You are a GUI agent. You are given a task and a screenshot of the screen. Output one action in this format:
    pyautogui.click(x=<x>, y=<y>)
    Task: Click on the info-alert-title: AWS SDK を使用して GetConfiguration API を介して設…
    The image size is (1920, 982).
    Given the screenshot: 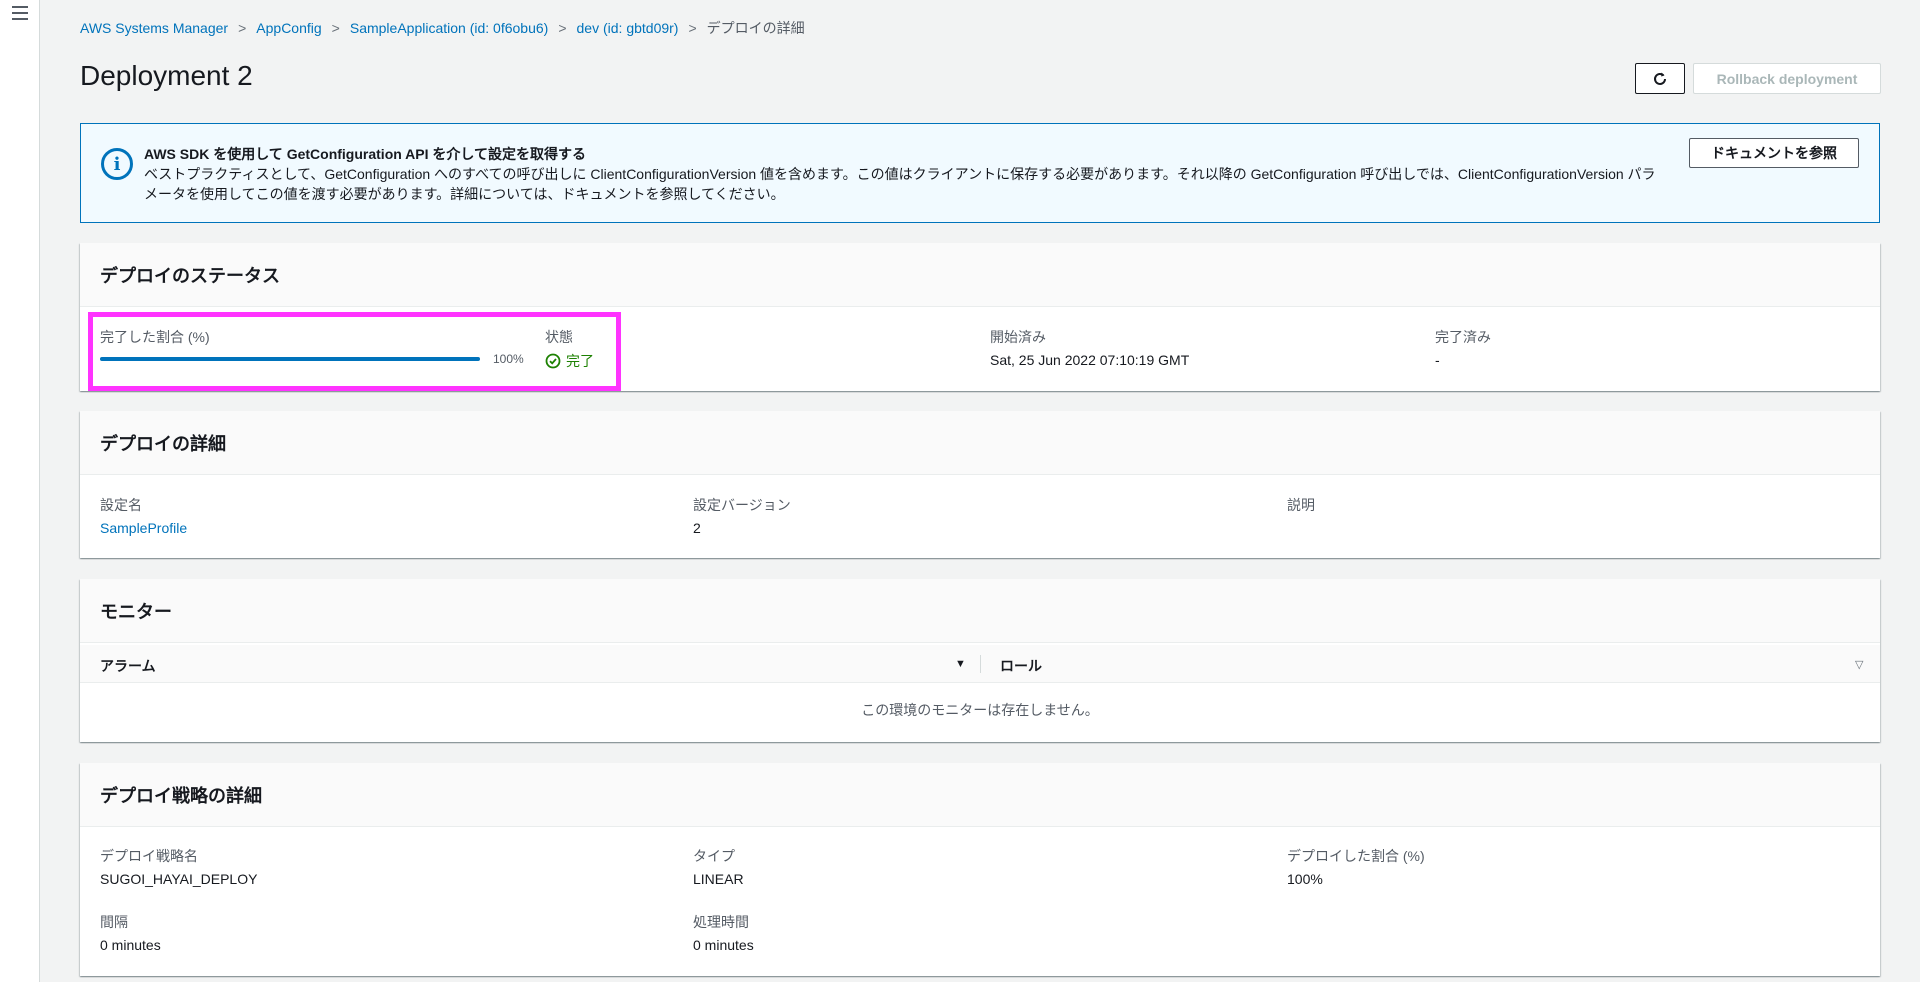 What is the action you would take?
    pyautogui.click(x=365, y=154)
    